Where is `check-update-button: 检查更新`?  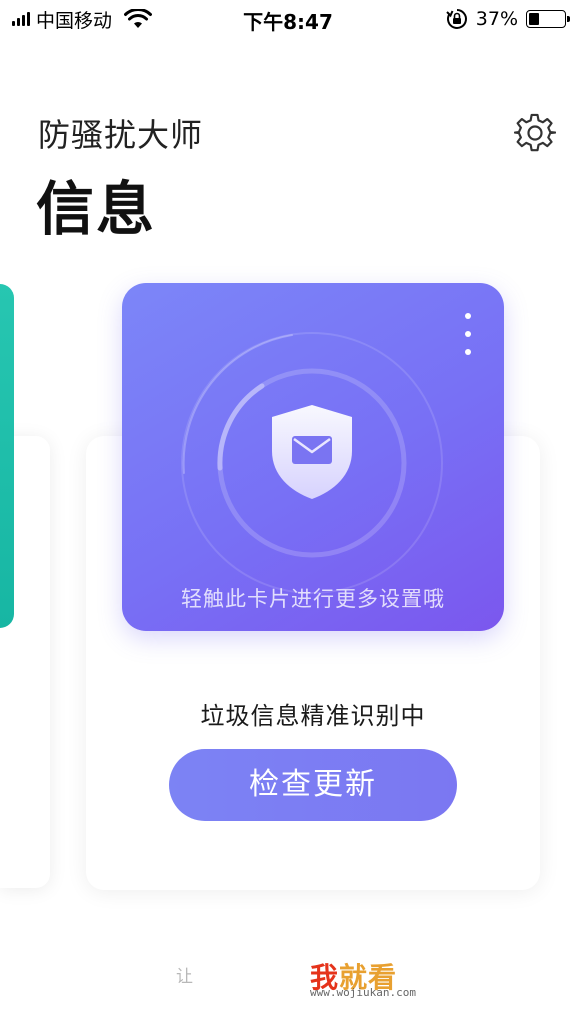
check-update-button: 检查更新 is located at coordinates (313, 785).